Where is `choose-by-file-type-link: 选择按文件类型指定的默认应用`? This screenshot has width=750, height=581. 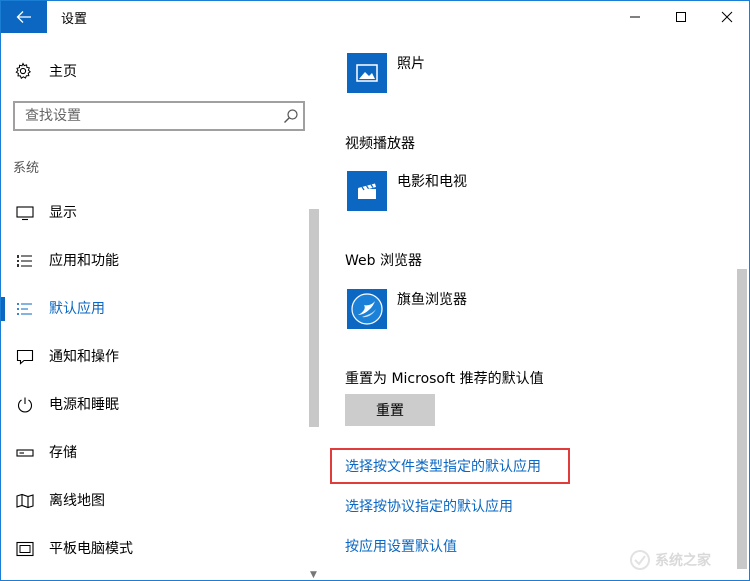
choose-by-file-type-link: 选择按文件类型指定的默认应用 is located at coordinates (443, 466).